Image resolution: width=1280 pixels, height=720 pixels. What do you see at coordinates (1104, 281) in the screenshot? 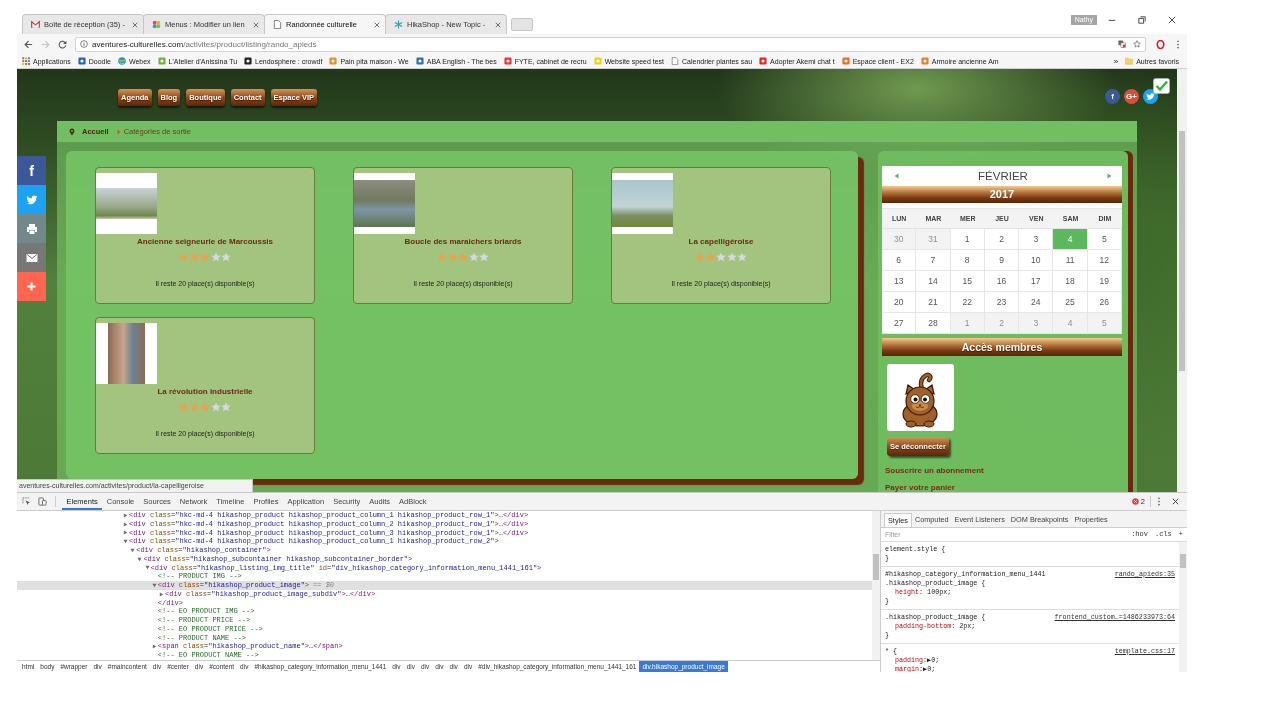
I see `calendar-day: 19` at bounding box center [1104, 281].